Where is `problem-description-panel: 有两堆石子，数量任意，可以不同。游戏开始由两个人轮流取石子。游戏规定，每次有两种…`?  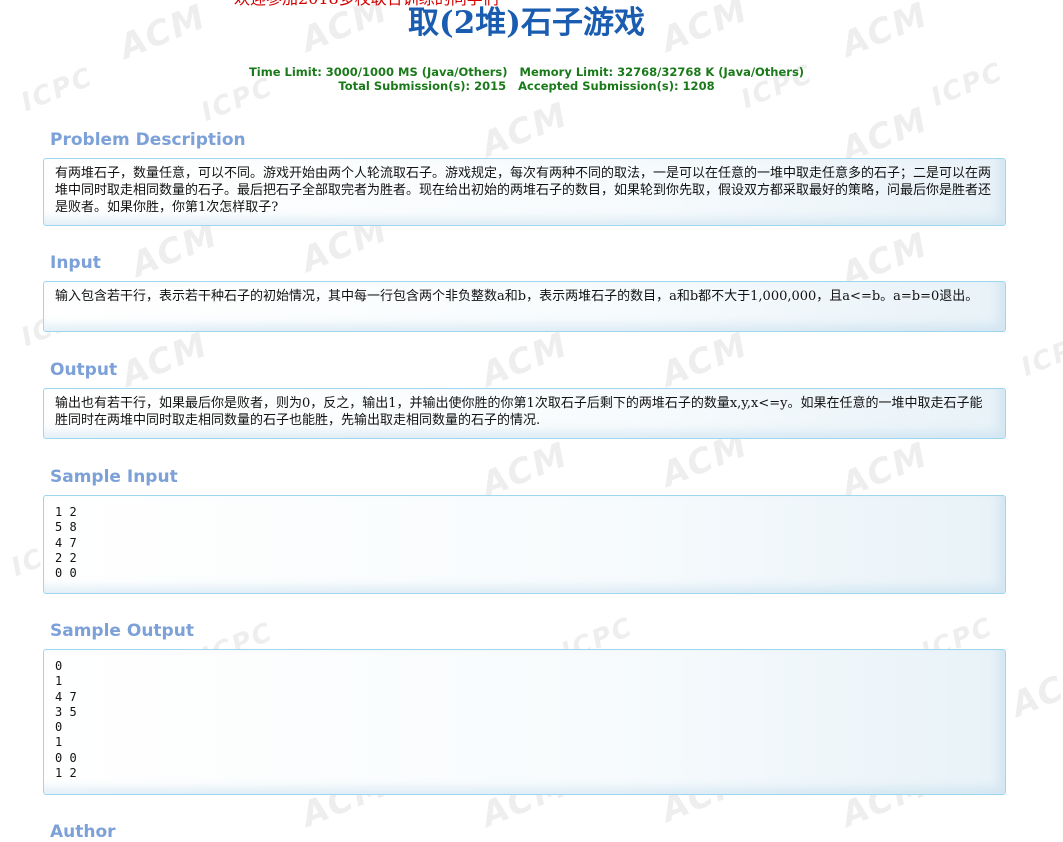
problem-description-panel: 有两堆石子，数量任意，可以不同。游戏开始由两个人轮流取石子。游戏规定，每次有两种… is located at coordinates (524, 192).